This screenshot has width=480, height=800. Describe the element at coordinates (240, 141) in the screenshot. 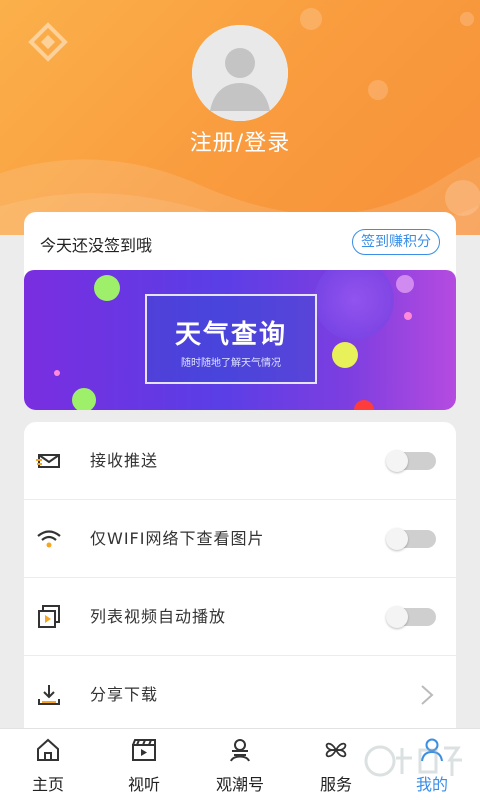

I see `login-link: 注册/登录` at that location.